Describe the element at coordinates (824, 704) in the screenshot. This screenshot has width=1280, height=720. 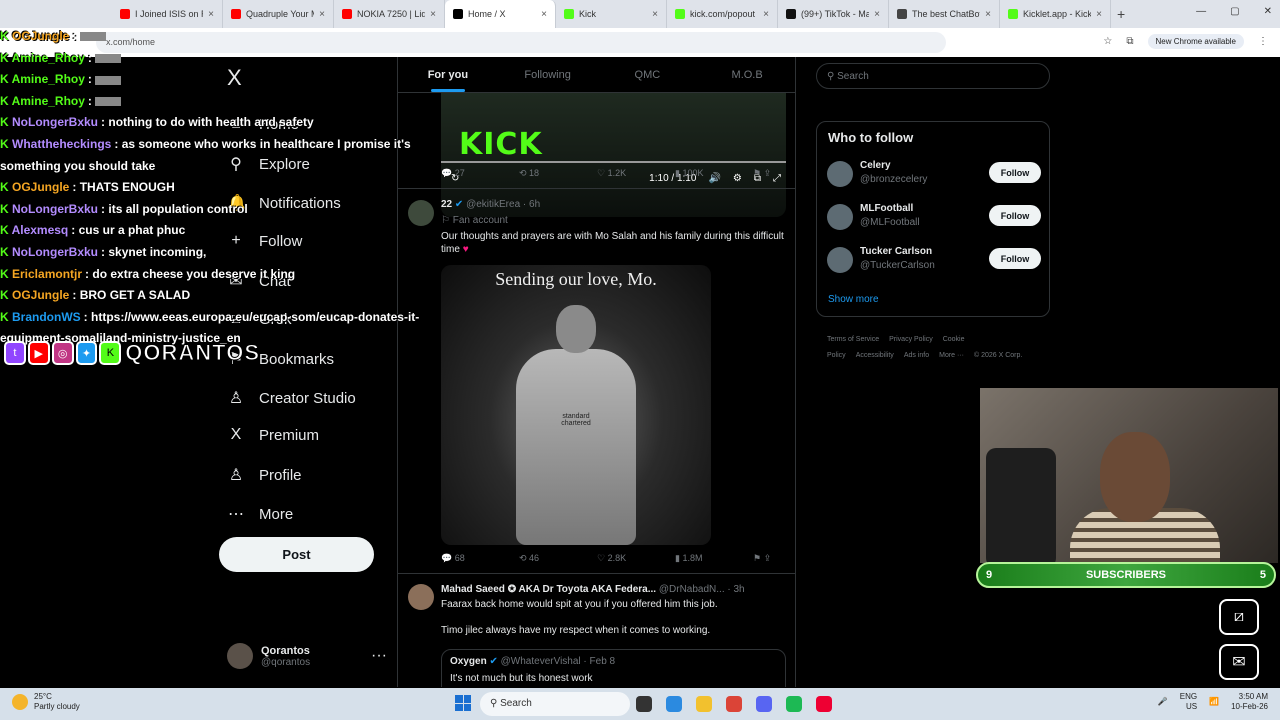
I see `app-icon` at that location.